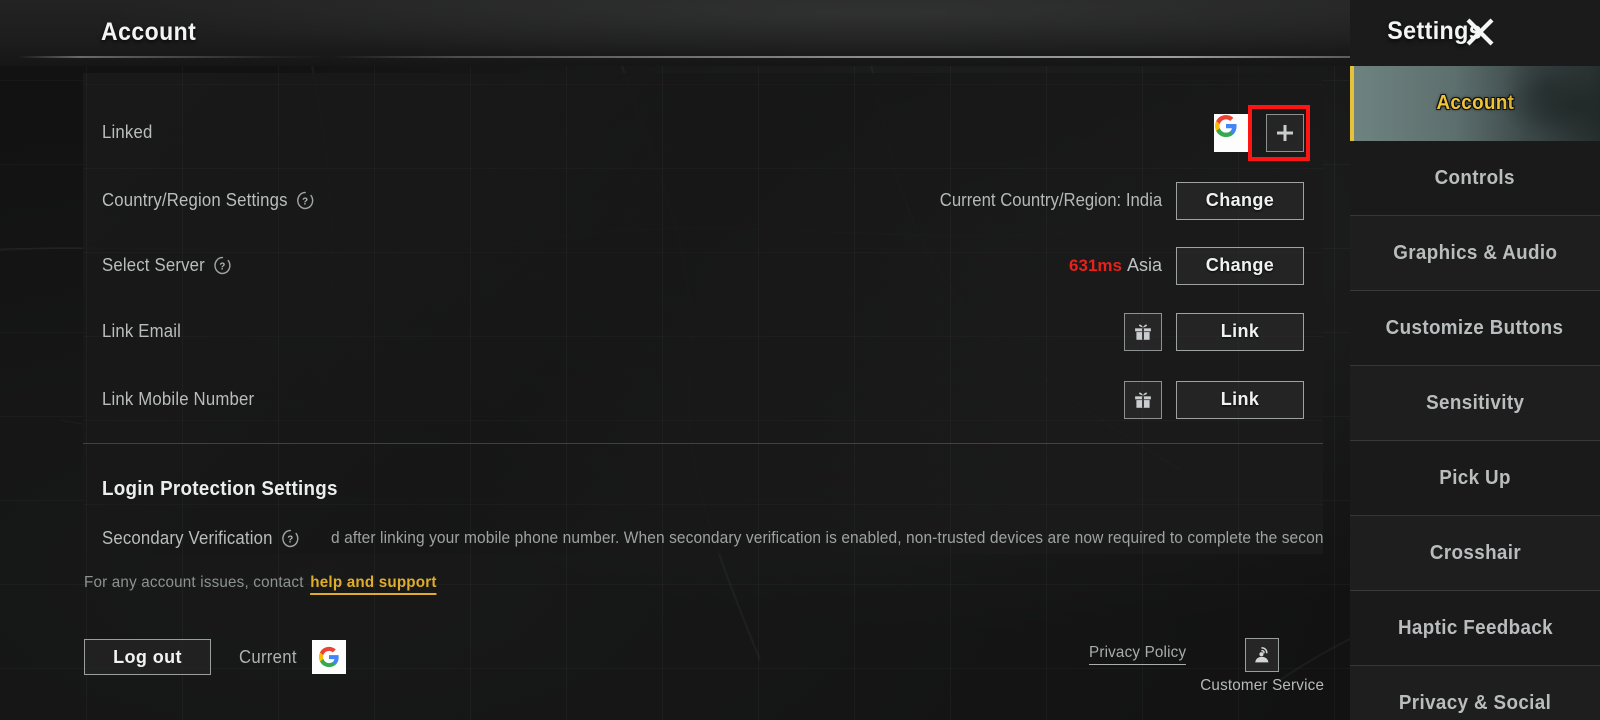 This screenshot has width=1600, height=720. I want to click on row-linked-label: Linked, so click(127, 132).